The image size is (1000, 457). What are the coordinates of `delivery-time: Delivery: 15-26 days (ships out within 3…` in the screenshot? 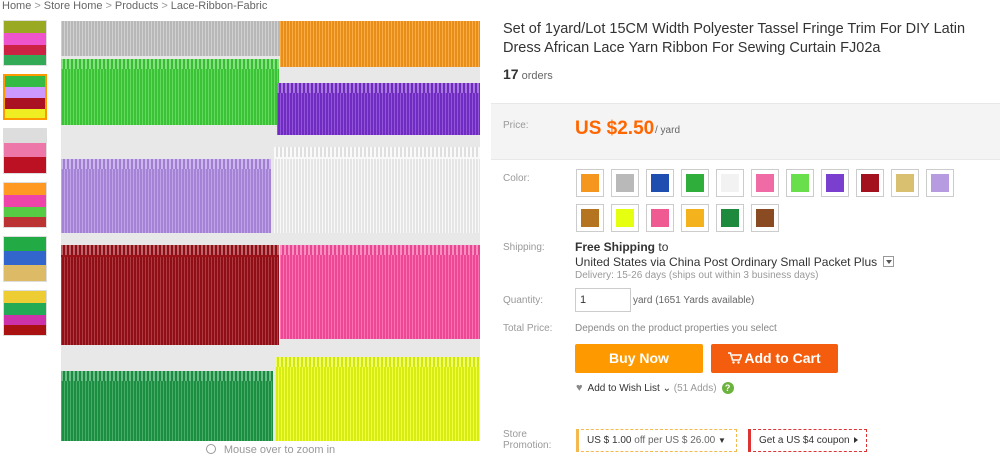 It's located at (697, 275).